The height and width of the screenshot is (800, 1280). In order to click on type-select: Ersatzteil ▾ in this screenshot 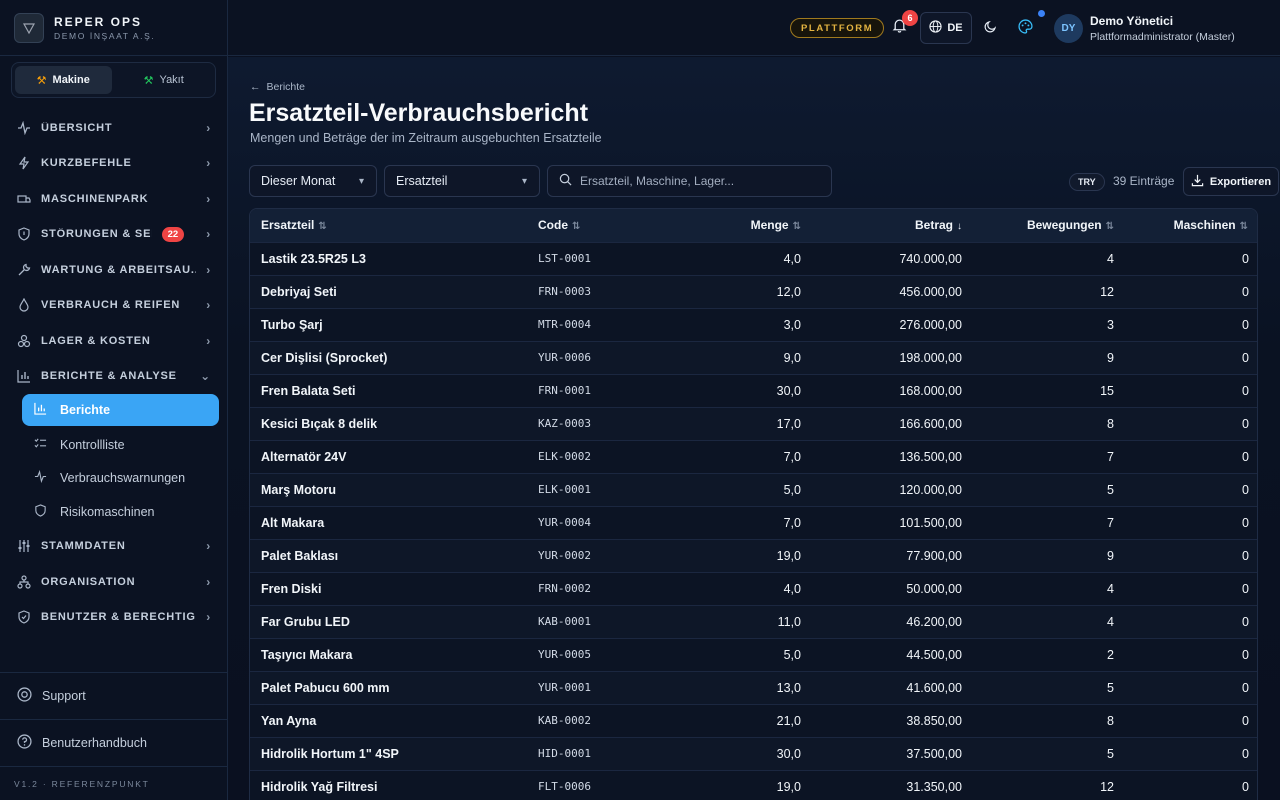, I will do `click(462, 181)`.